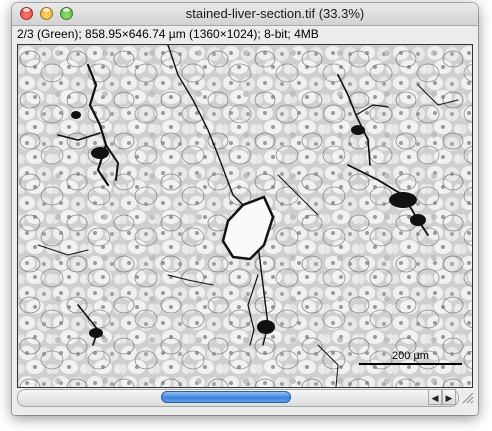 The height and width of the screenshot is (431, 492). Describe the element at coordinates (26, 13) in the screenshot. I see `close-button` at that location.